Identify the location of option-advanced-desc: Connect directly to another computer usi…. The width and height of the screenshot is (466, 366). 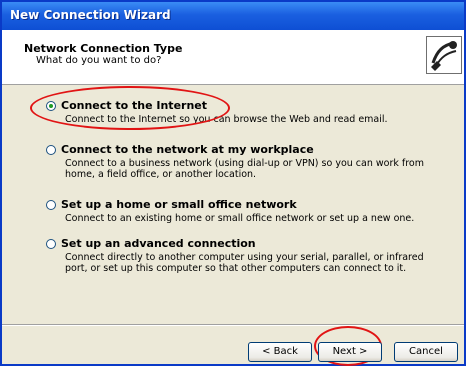
(244, 263).